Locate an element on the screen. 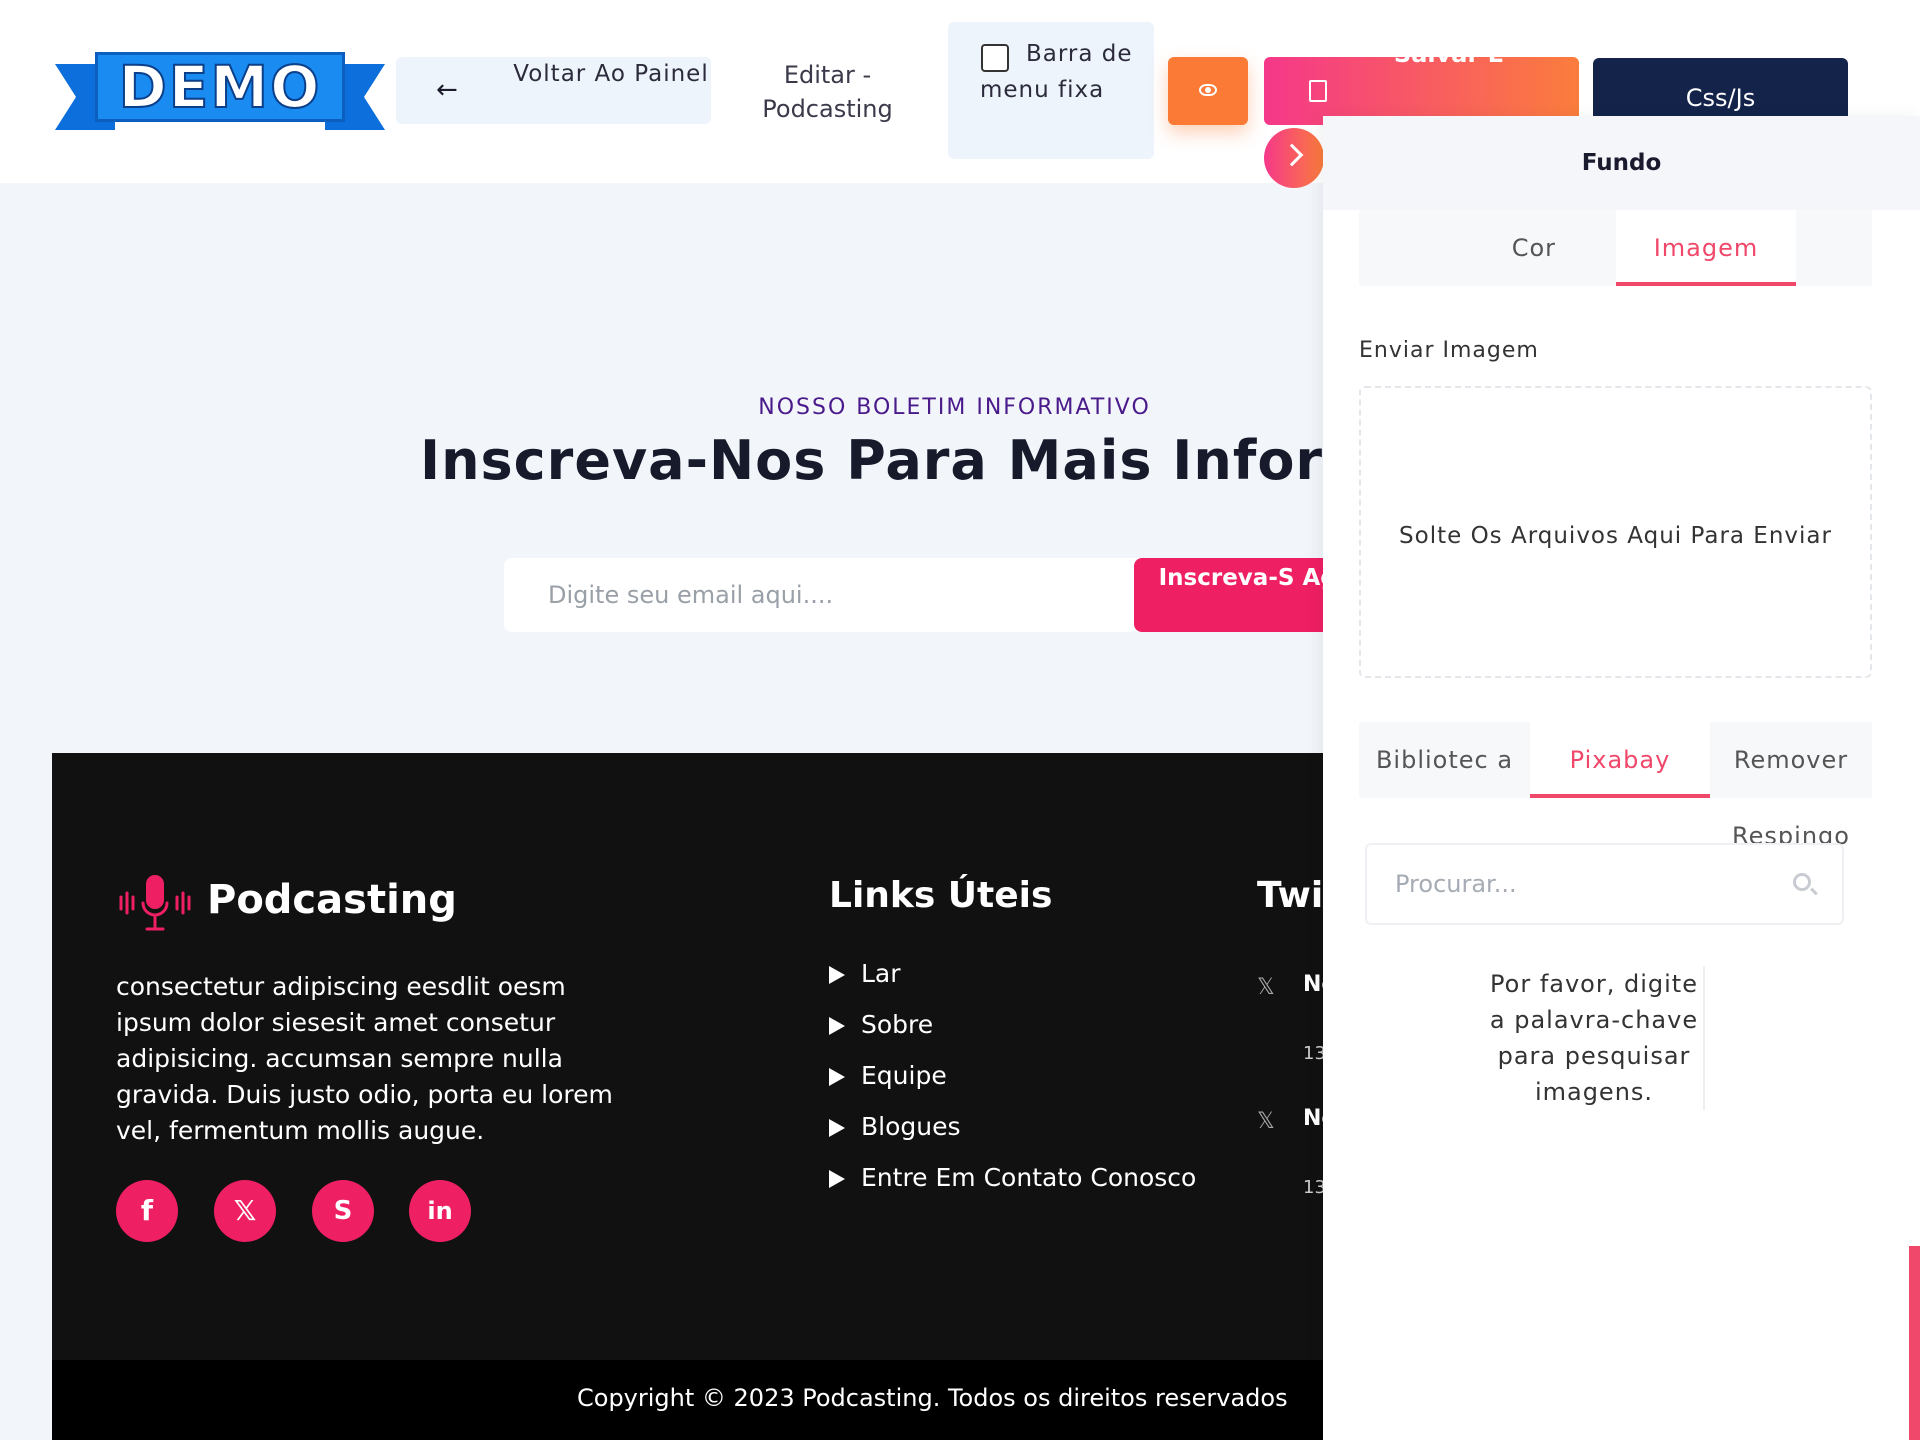 Image resolution: width=1920 pixels, height=1440 pixels. footer-link-label: Lar is located at coordinates (881, 973).